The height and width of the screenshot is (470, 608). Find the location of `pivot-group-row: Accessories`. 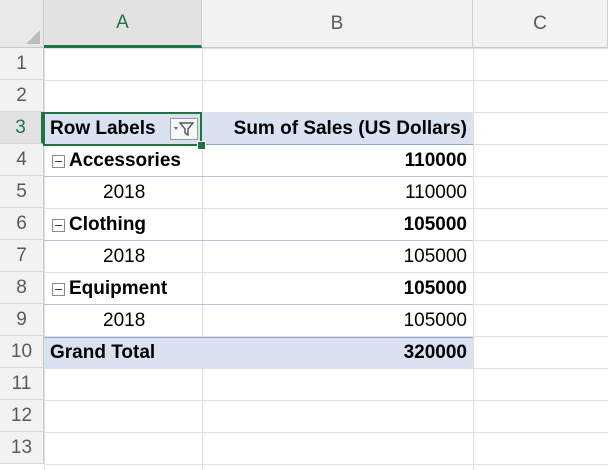

pivot-group-row: Accessories is located at coordinates (127, 161).